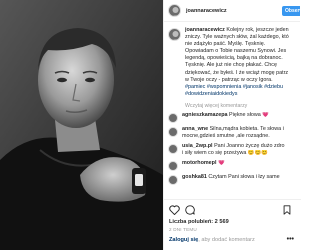 This screenshot has height=250, width=320. What do you see at coordinates (183, 229) in the screenshot?
I see `post-timestamp: 2 DNI TEMU` at bounding box center [183, 229].